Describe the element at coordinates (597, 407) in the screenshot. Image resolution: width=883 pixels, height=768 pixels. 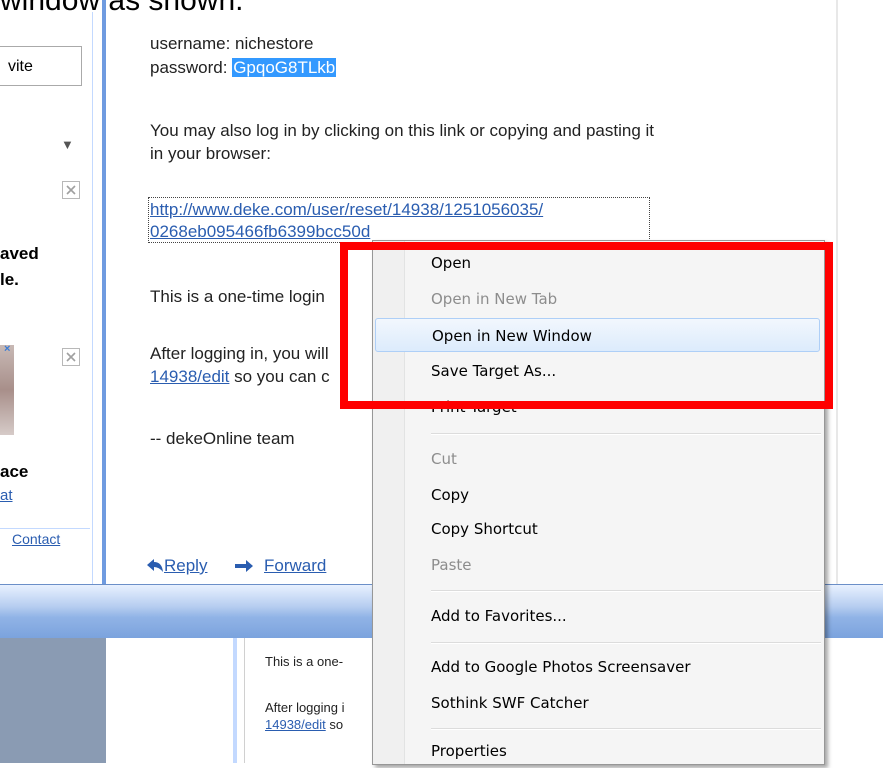
I see `menu-item-print-target: Print Target` at that location.